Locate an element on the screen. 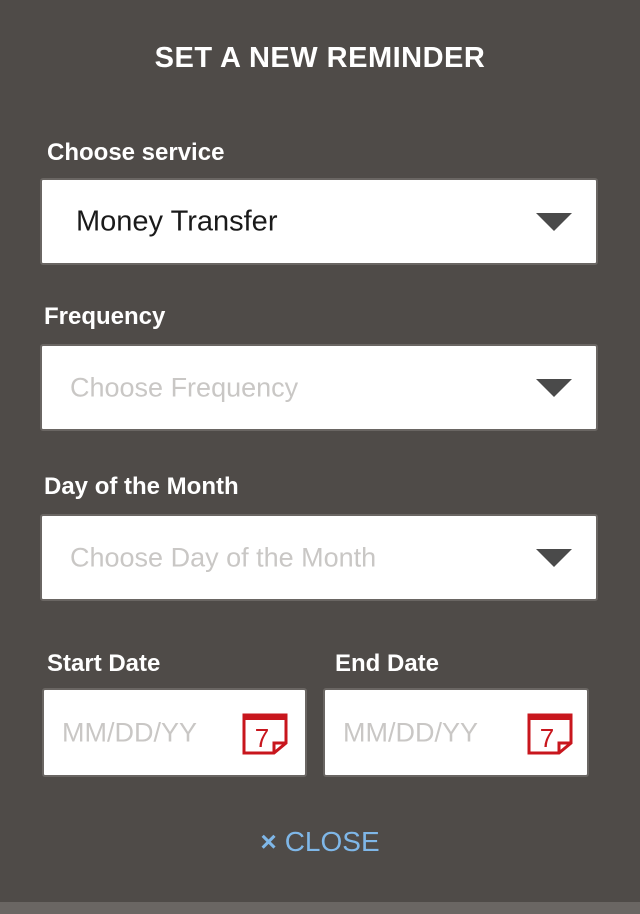 This screenshot has height=914, width=640. start-date-input: MM/DD/YY 7 is located at coordinates (174, 732).